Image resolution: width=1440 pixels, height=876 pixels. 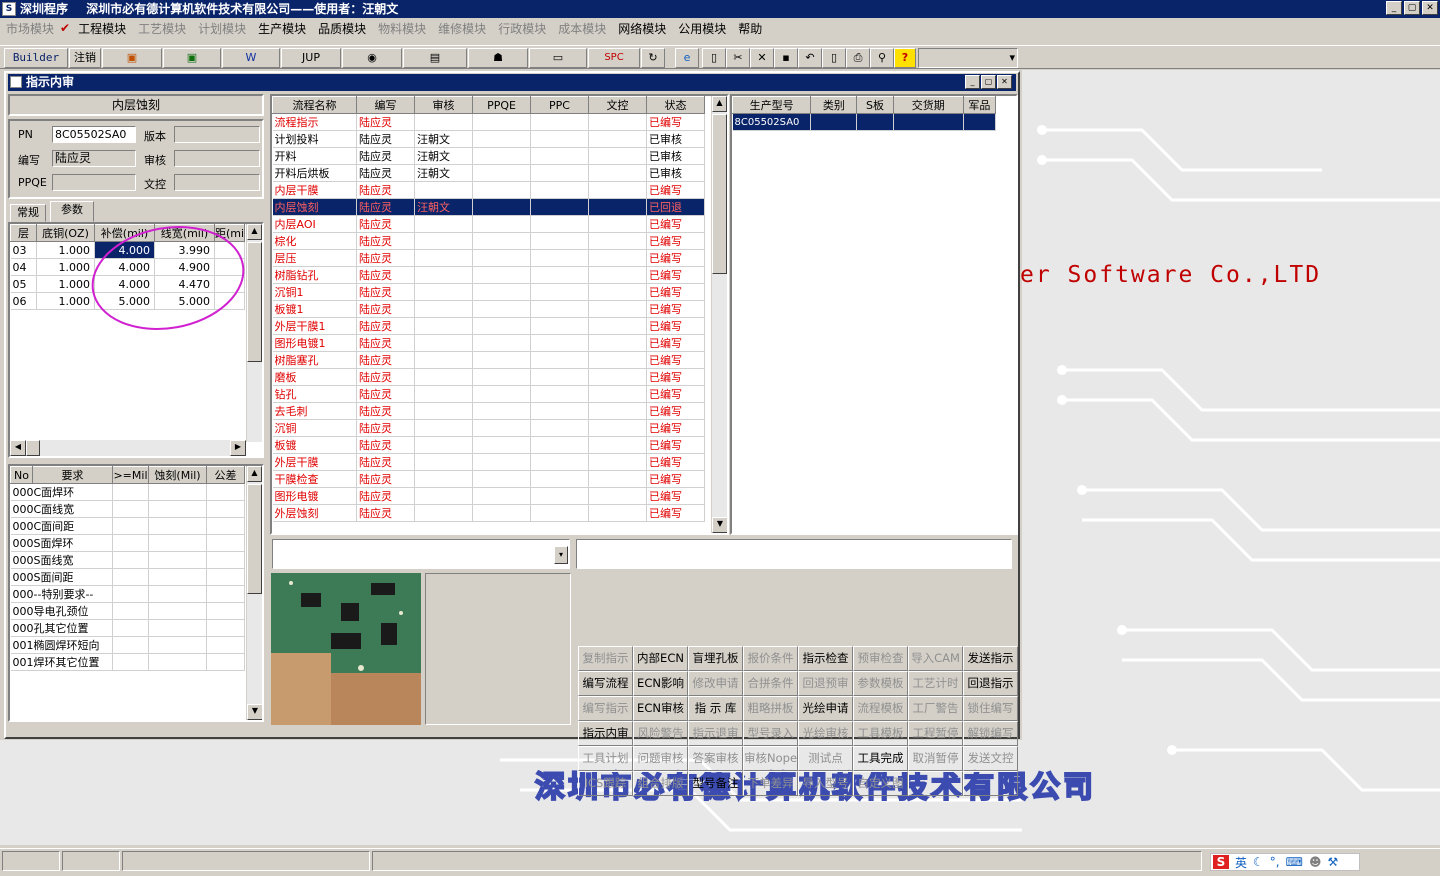 What do you see at coordinates (61, 543) in the screenshot?
I see `req-cell: 000S面焊环` at bounding box center [61, 543].